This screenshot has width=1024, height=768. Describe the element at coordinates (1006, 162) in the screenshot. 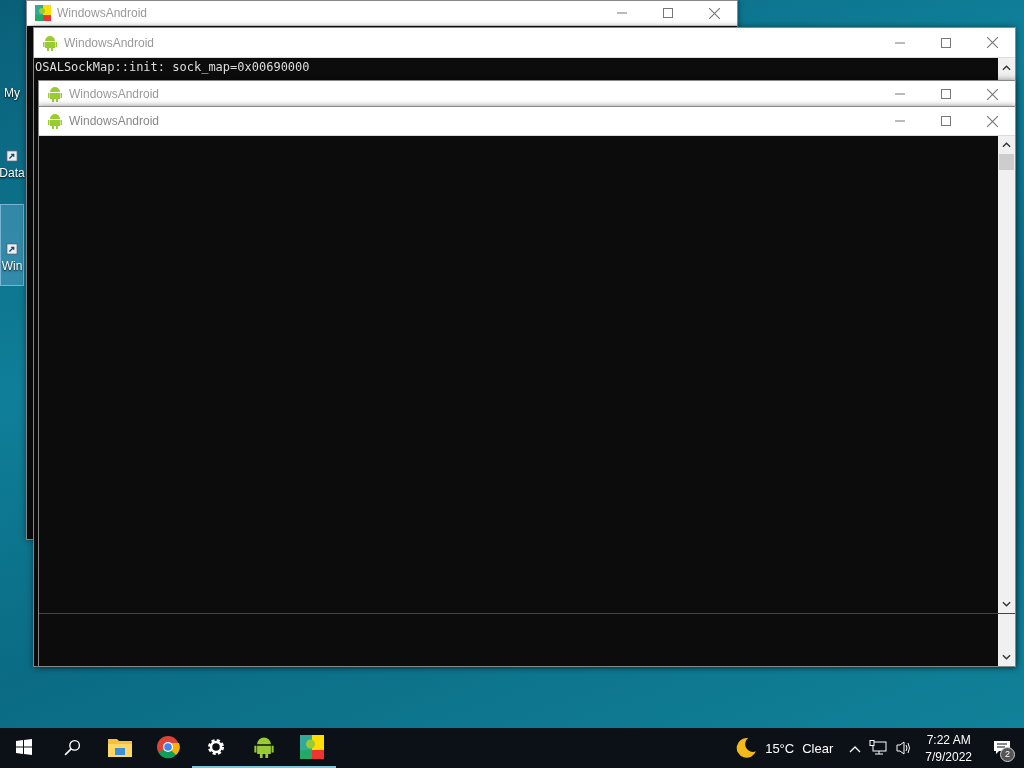

I see `scroll-thumb` at that location.